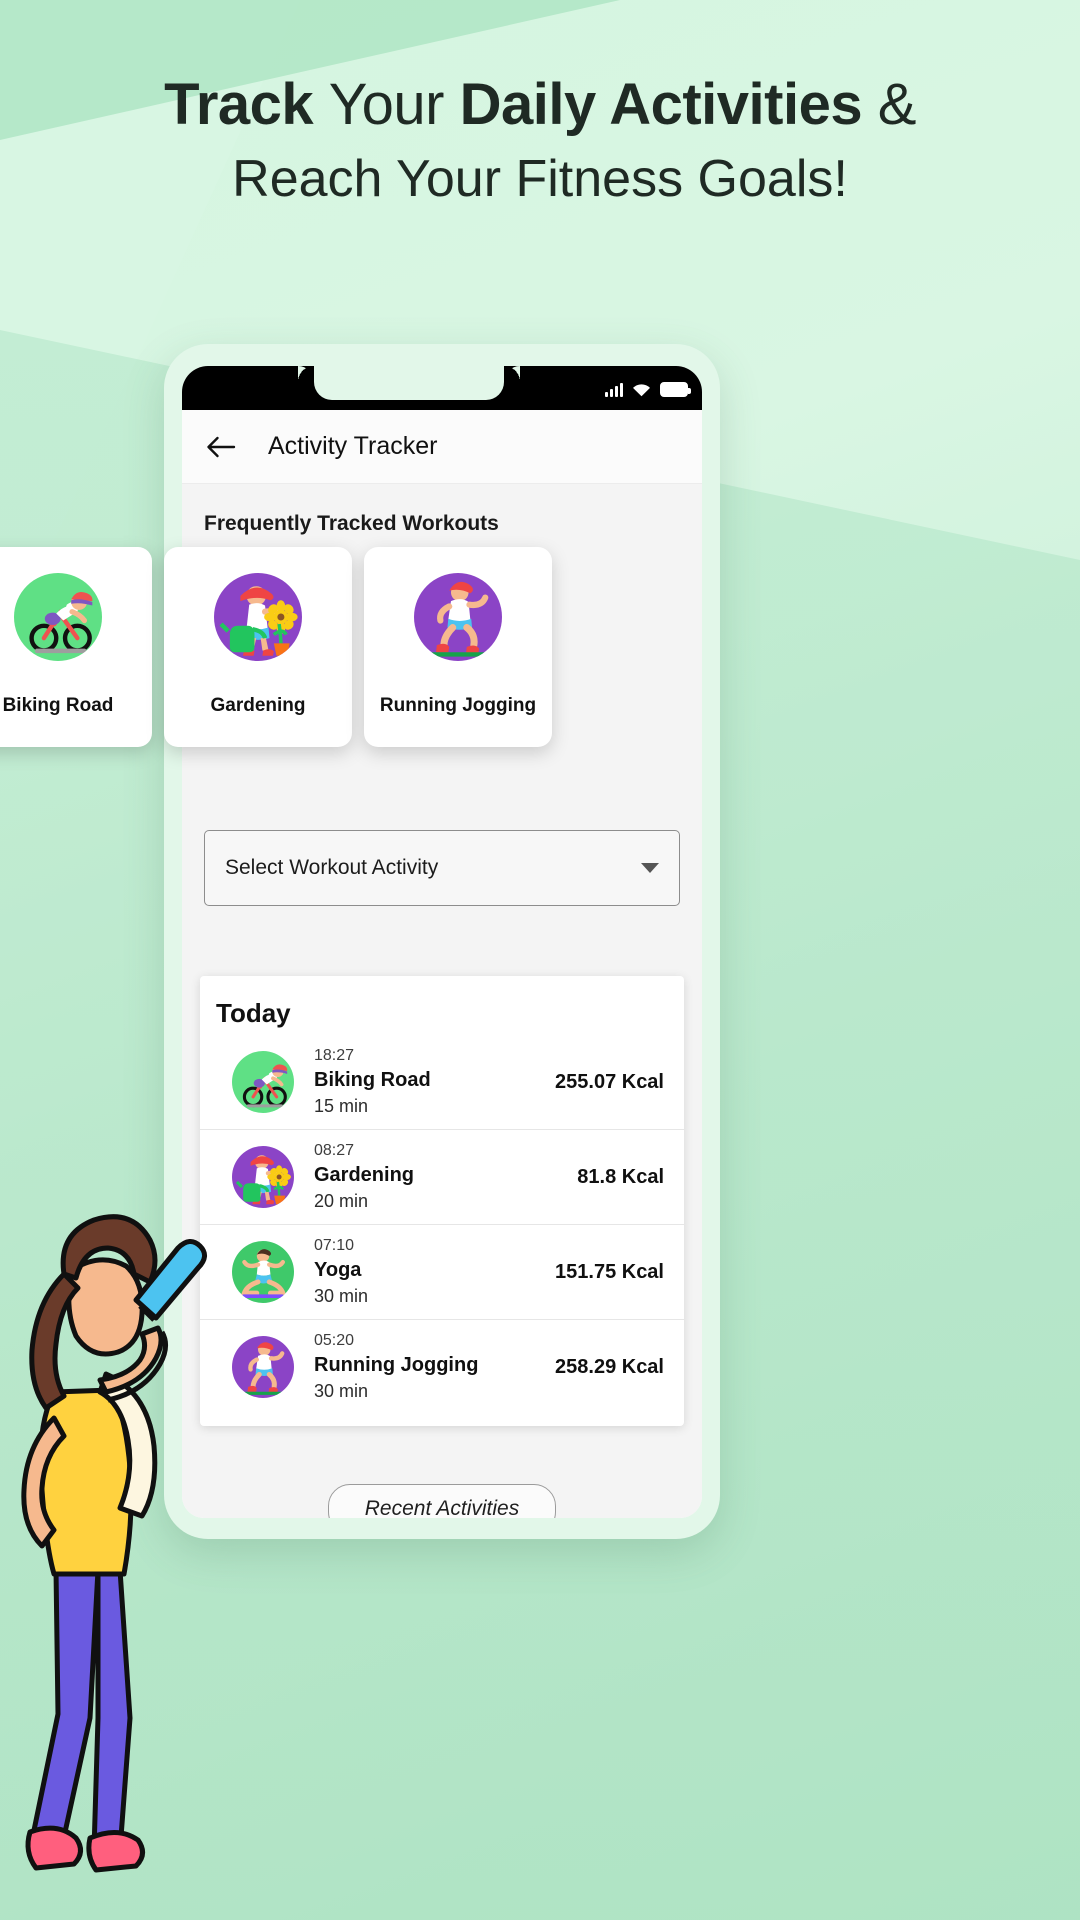 Image resolution: width=1080 pixels, height=1920 pixels. Describe the element at coordinates (253, 1013) in the screenshot. I see `today-heading: Today` at that location.